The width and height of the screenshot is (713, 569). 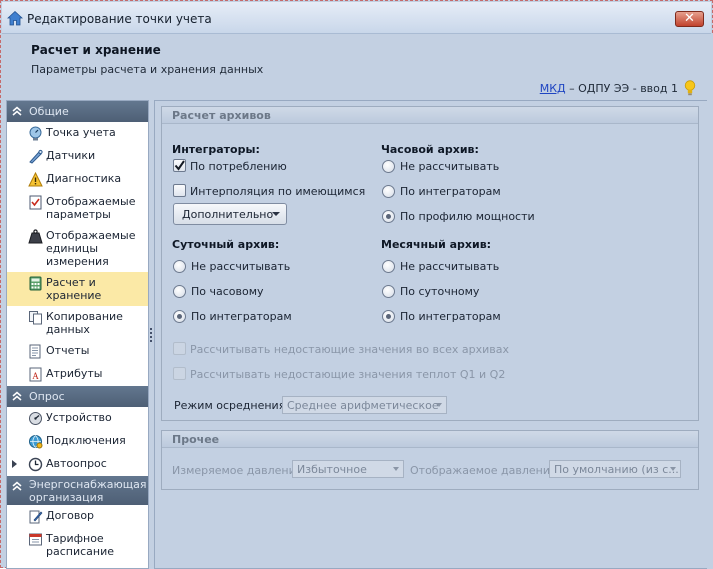 What do you see at coordinates (71, 155) in the screenshot?
I see `sidebar-item-label: Датчики` at bounding box center [71, 155].